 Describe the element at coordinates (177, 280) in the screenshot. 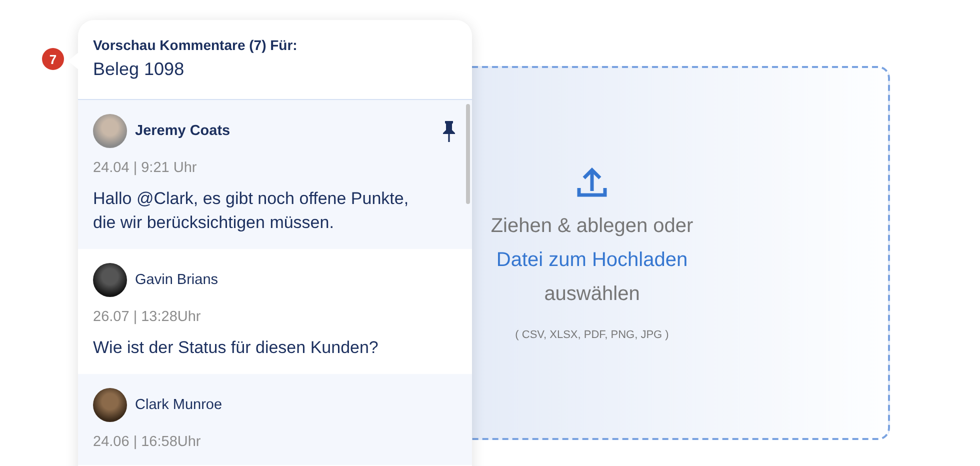

I see `author-name: Gavin Brians` at that location.